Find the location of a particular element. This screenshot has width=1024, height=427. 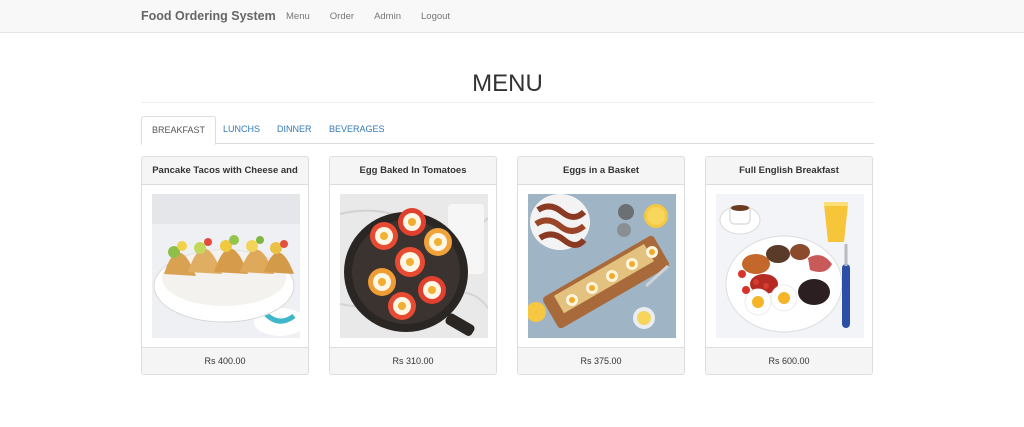

nav-links: Menu Order Admin Logout is located at coordinates (378, 16).